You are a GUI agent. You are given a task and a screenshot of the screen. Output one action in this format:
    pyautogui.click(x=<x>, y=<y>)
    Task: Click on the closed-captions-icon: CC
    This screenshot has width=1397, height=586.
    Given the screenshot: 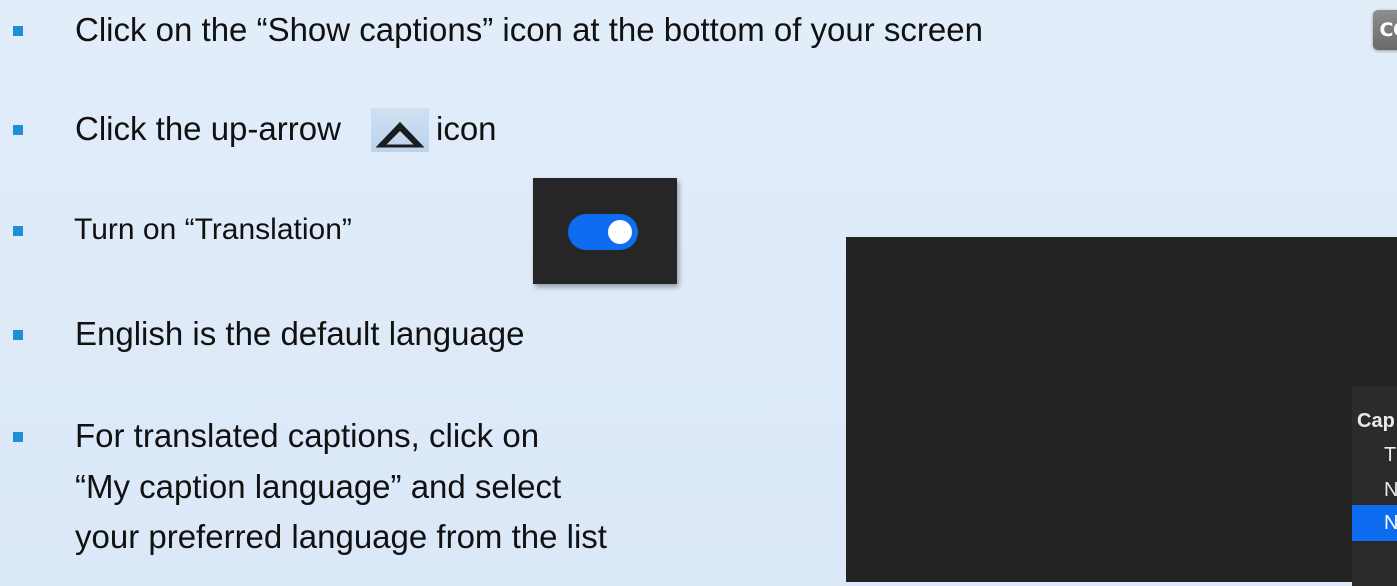 What is the action you would take?
    pyautogui.click(x=1388, y=30)
    